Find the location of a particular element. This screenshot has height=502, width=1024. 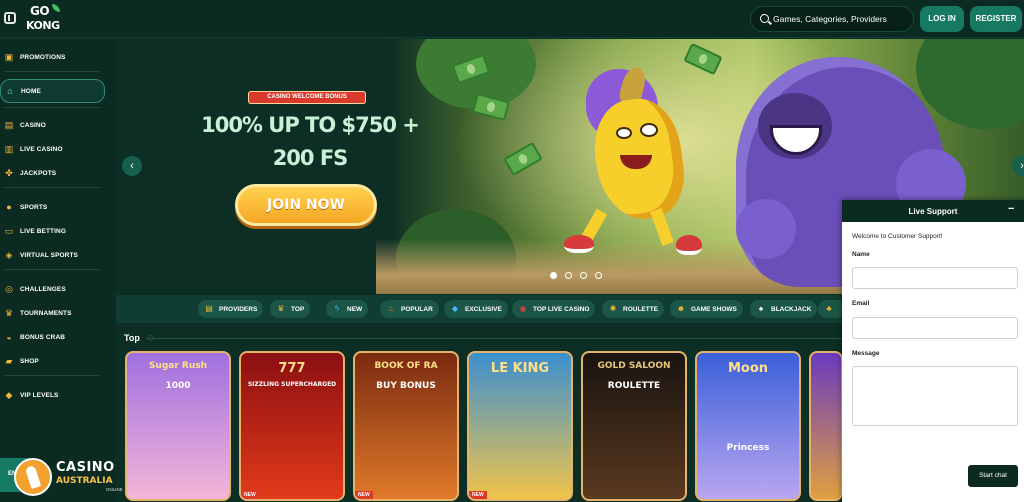

category-exclusive: ◆ EXCLUSIVE is located at coordinates (476, 309).